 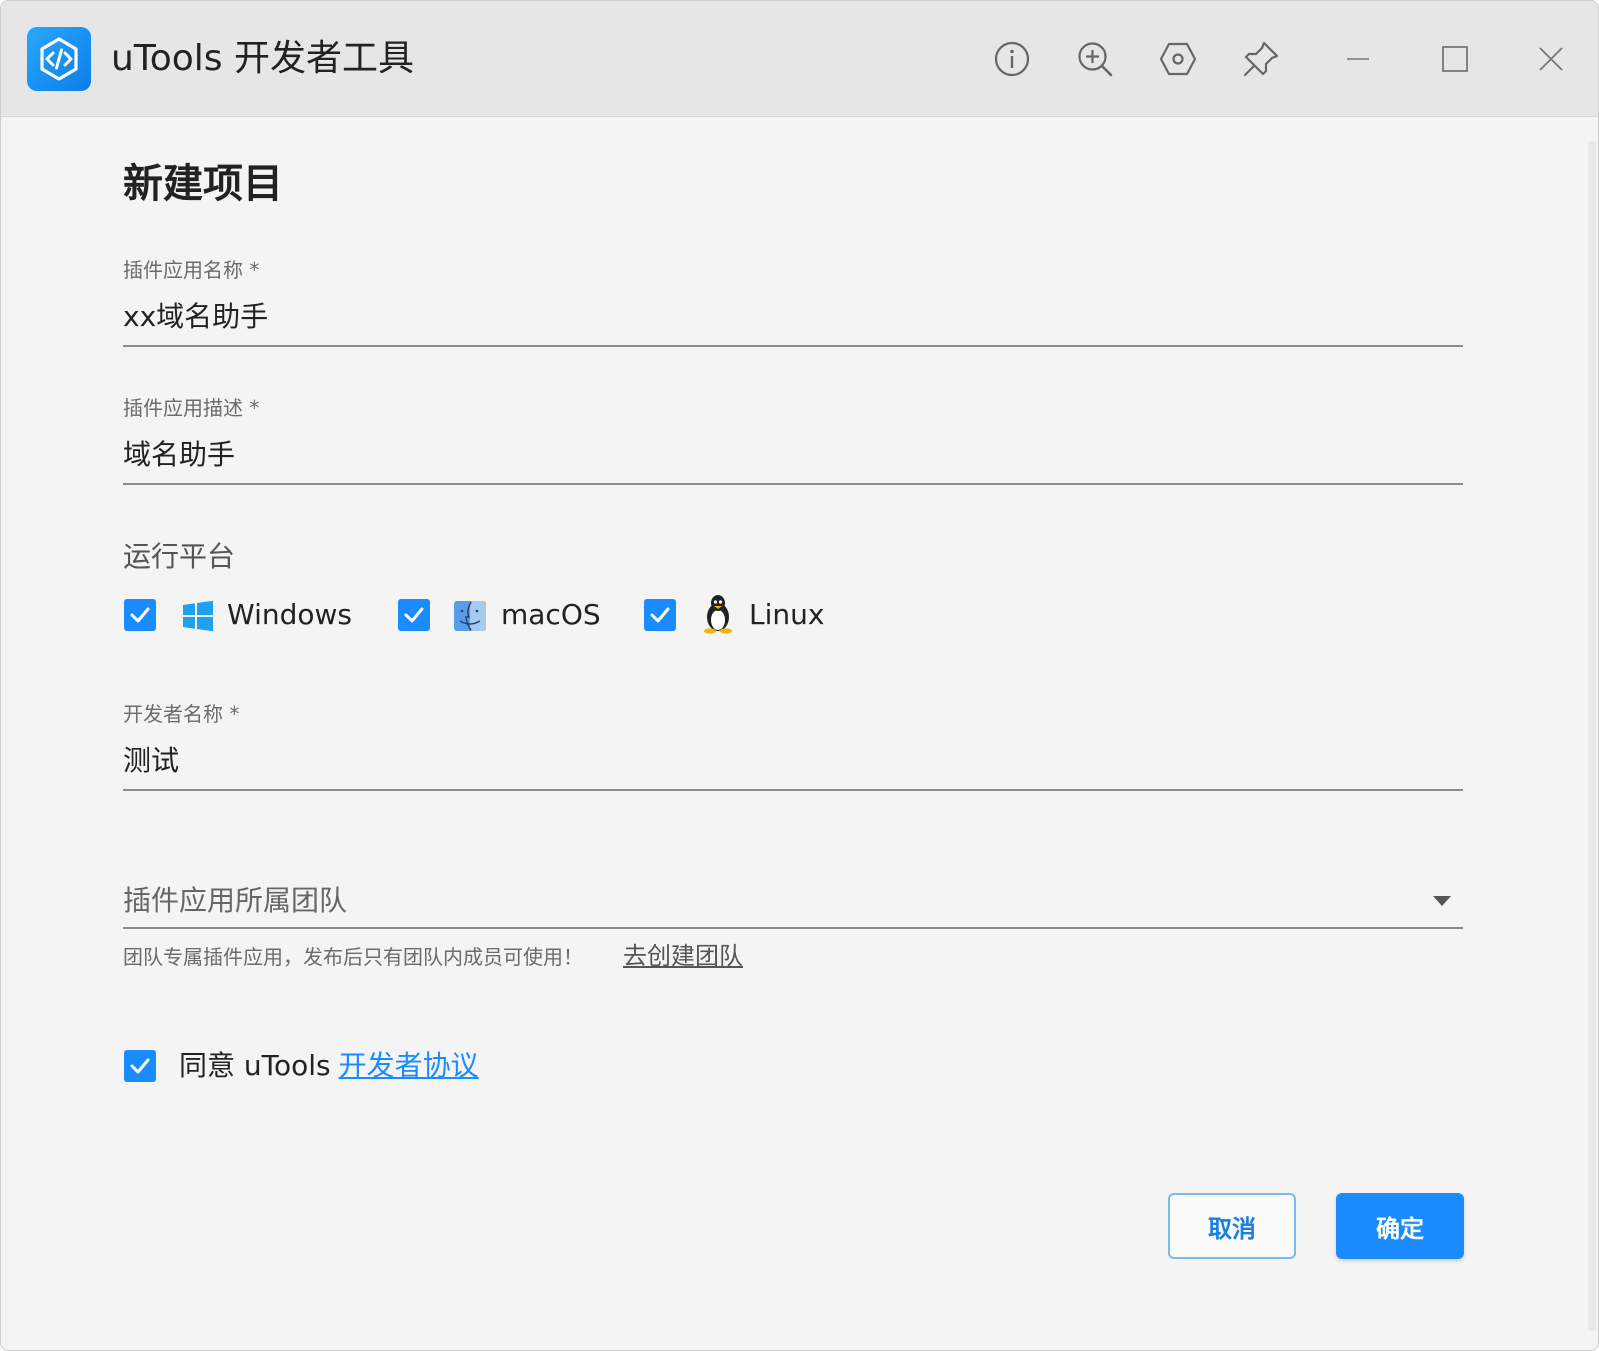 What do you see at coordinates (1095, 59) in the screenshot?
I see `zoom-in-icon` at bounding box center [1095, 59].